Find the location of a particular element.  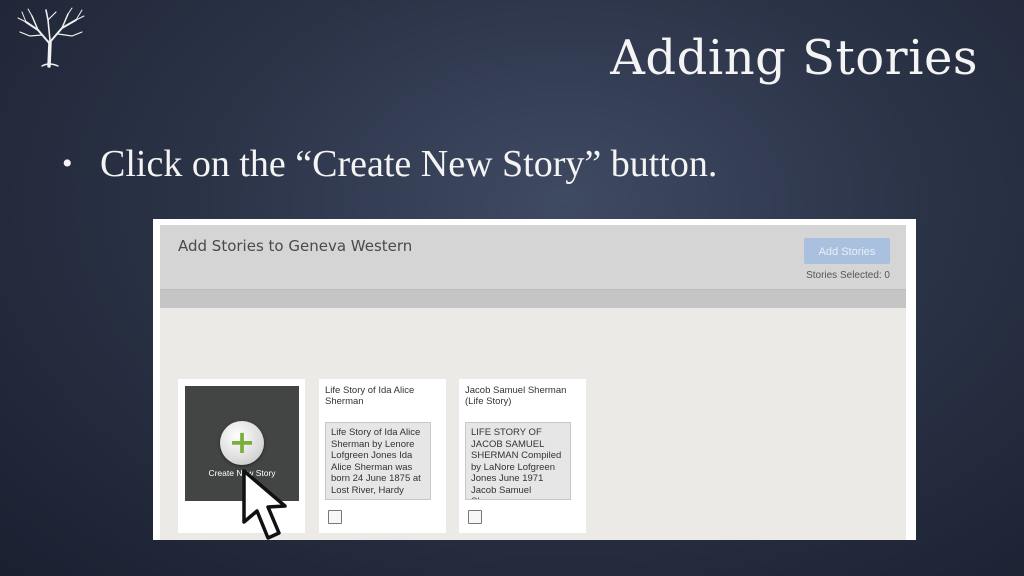

slide-title: Adding Stories is located at coordinates (794, 58).